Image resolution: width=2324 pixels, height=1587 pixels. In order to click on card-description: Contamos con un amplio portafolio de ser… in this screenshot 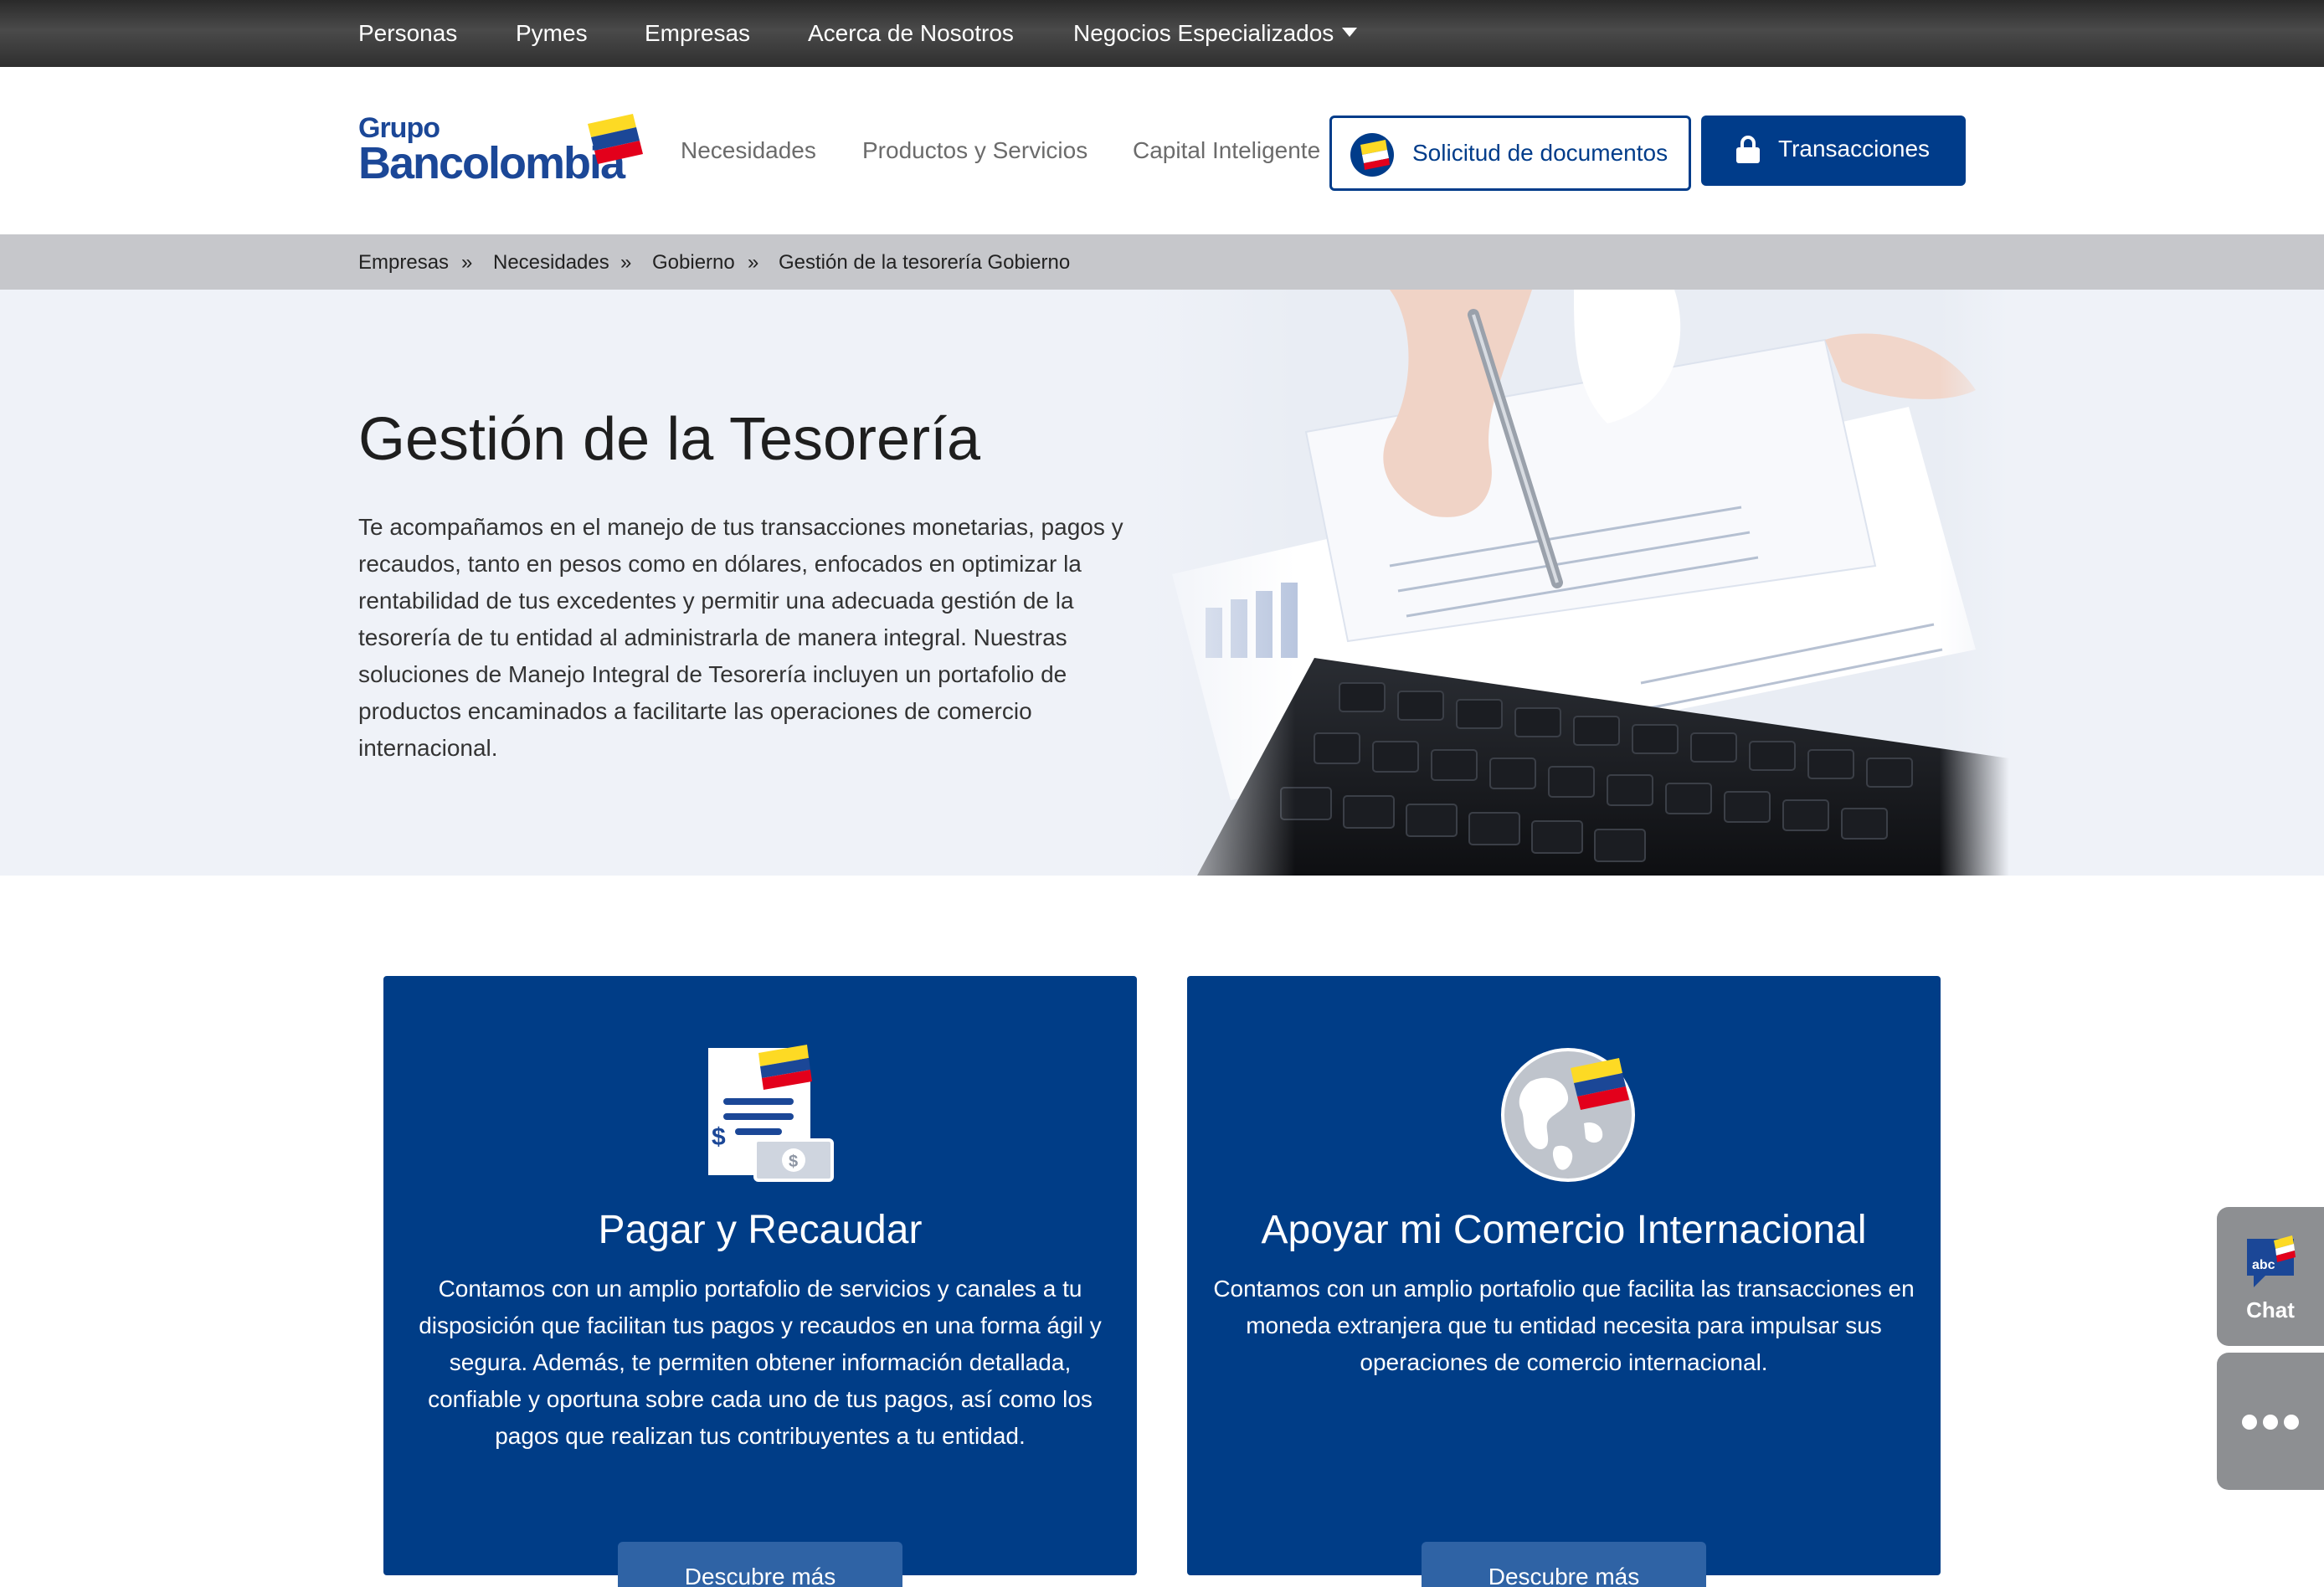, I will do `click(761, 1363)`.